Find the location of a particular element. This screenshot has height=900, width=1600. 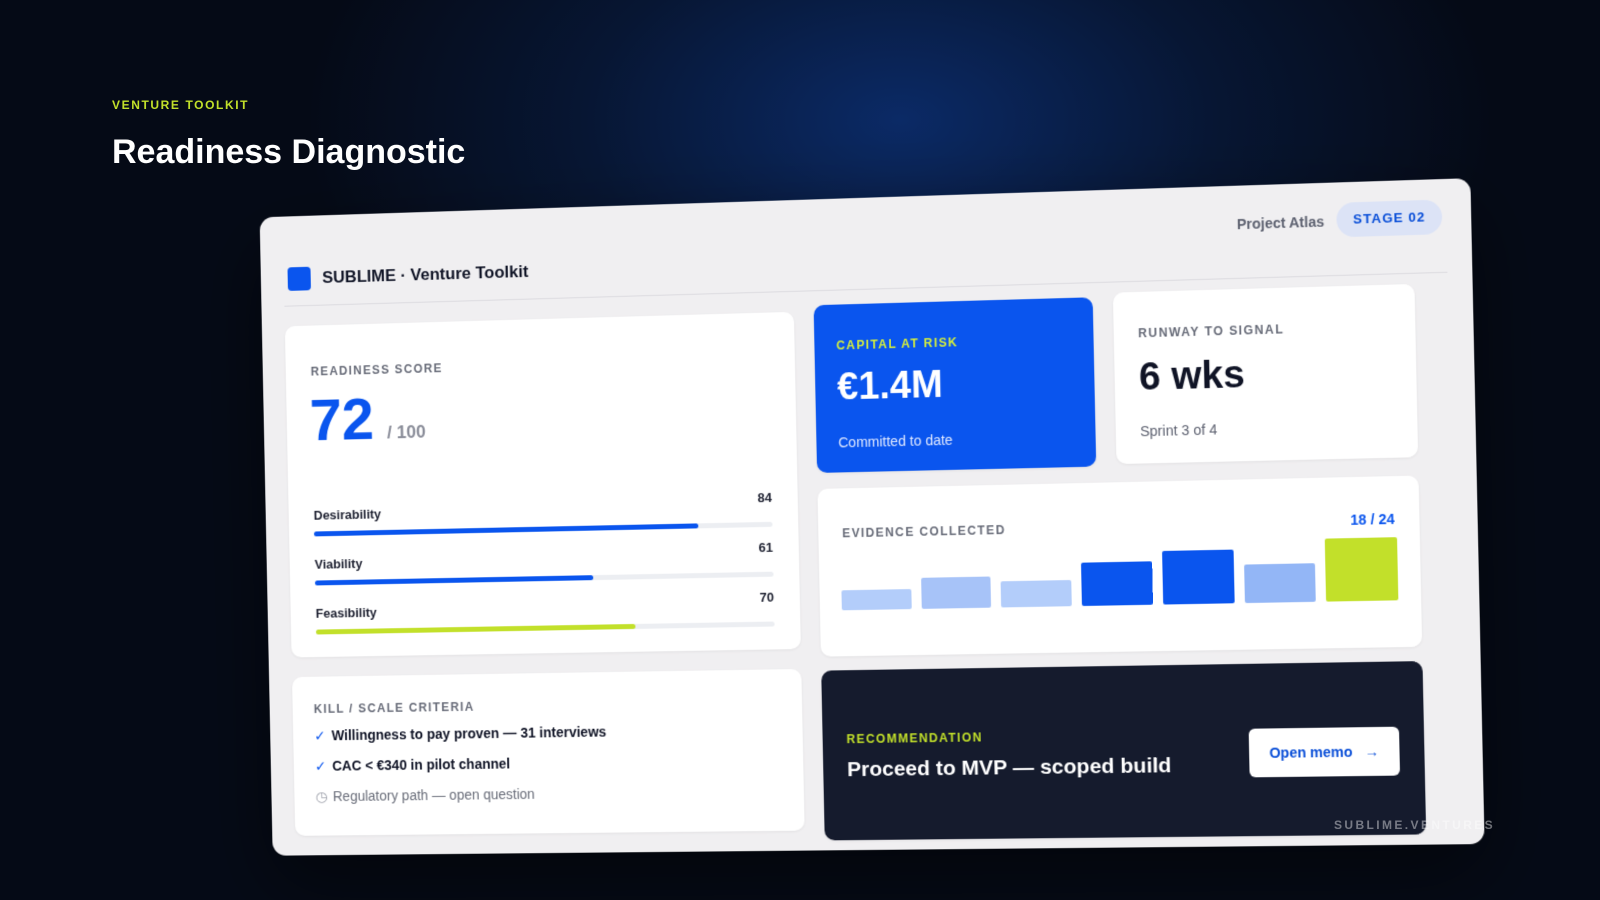

evidence-card: EVIDENCE COLLECTED 18 / 24 is located at coordinates (1120, 566).